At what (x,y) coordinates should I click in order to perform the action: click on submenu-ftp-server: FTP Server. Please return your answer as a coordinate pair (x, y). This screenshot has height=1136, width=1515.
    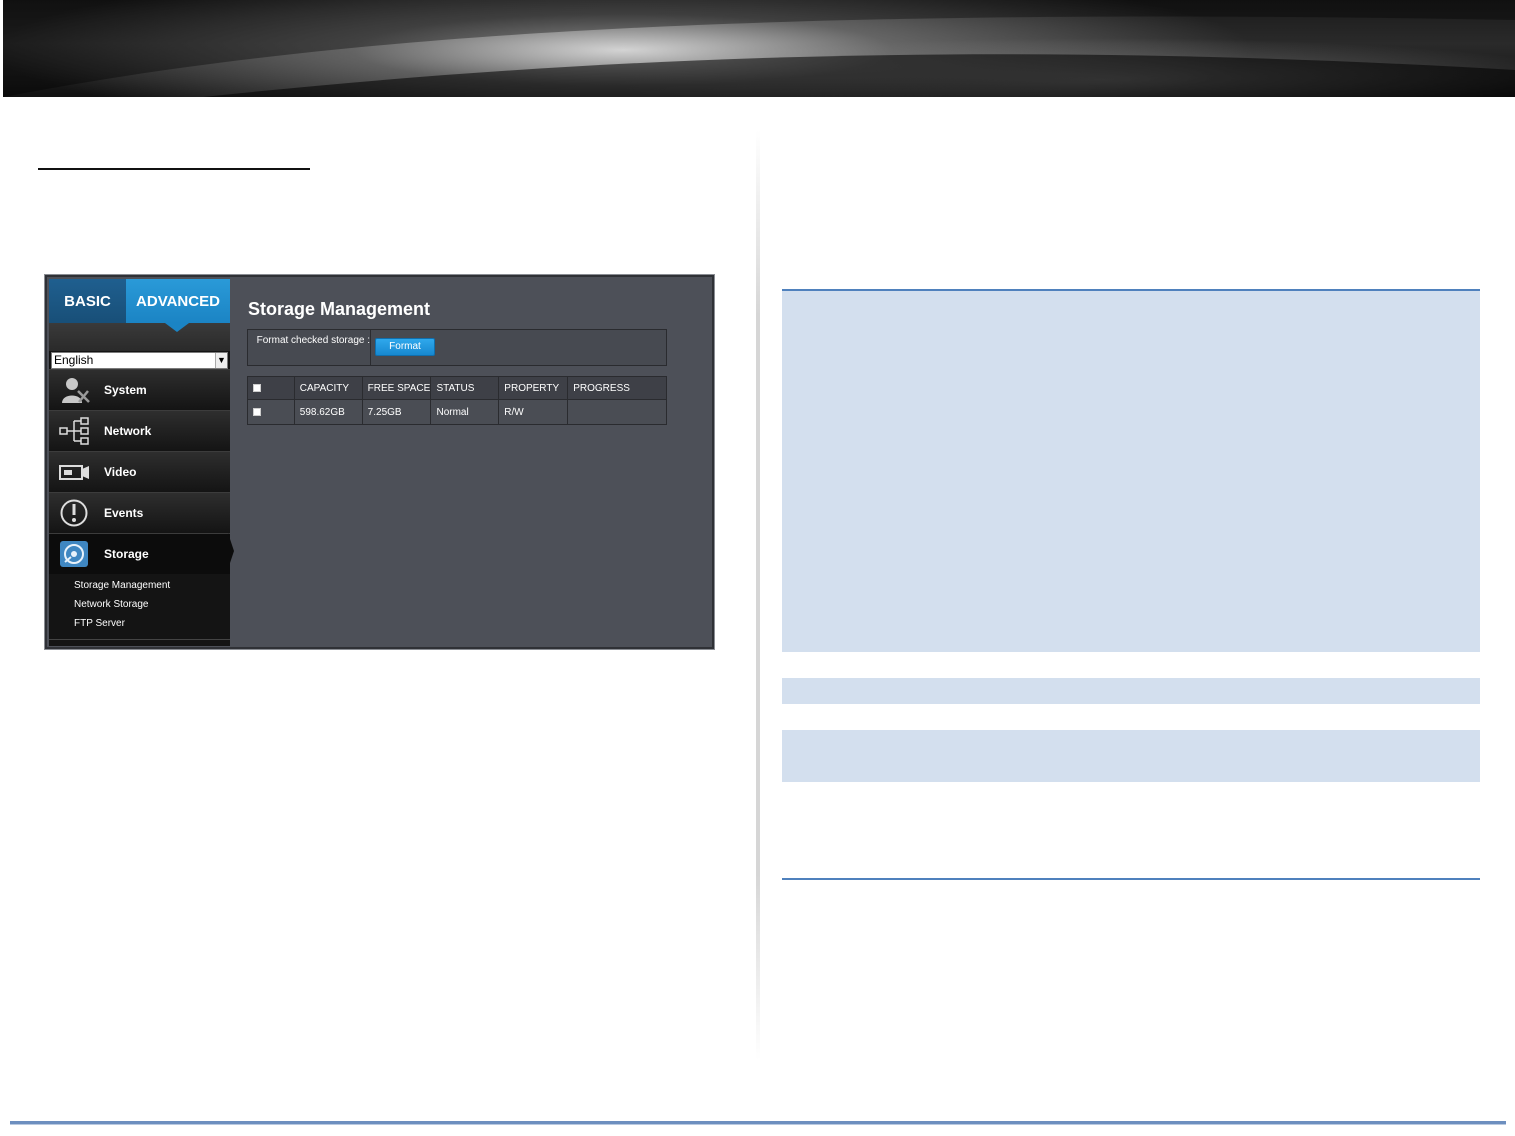
    Looking at the image, I should click on (99, 623).